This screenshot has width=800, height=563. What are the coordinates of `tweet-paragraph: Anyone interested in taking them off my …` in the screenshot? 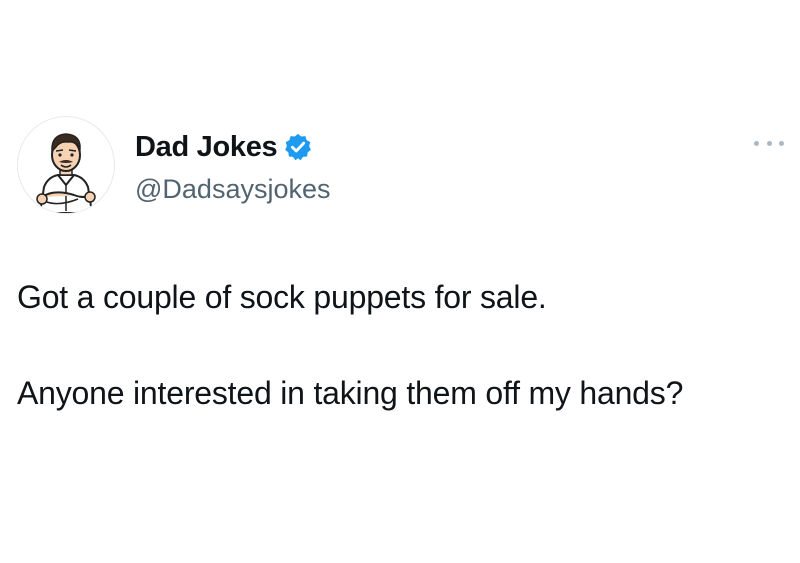 It's located at (350, 393).